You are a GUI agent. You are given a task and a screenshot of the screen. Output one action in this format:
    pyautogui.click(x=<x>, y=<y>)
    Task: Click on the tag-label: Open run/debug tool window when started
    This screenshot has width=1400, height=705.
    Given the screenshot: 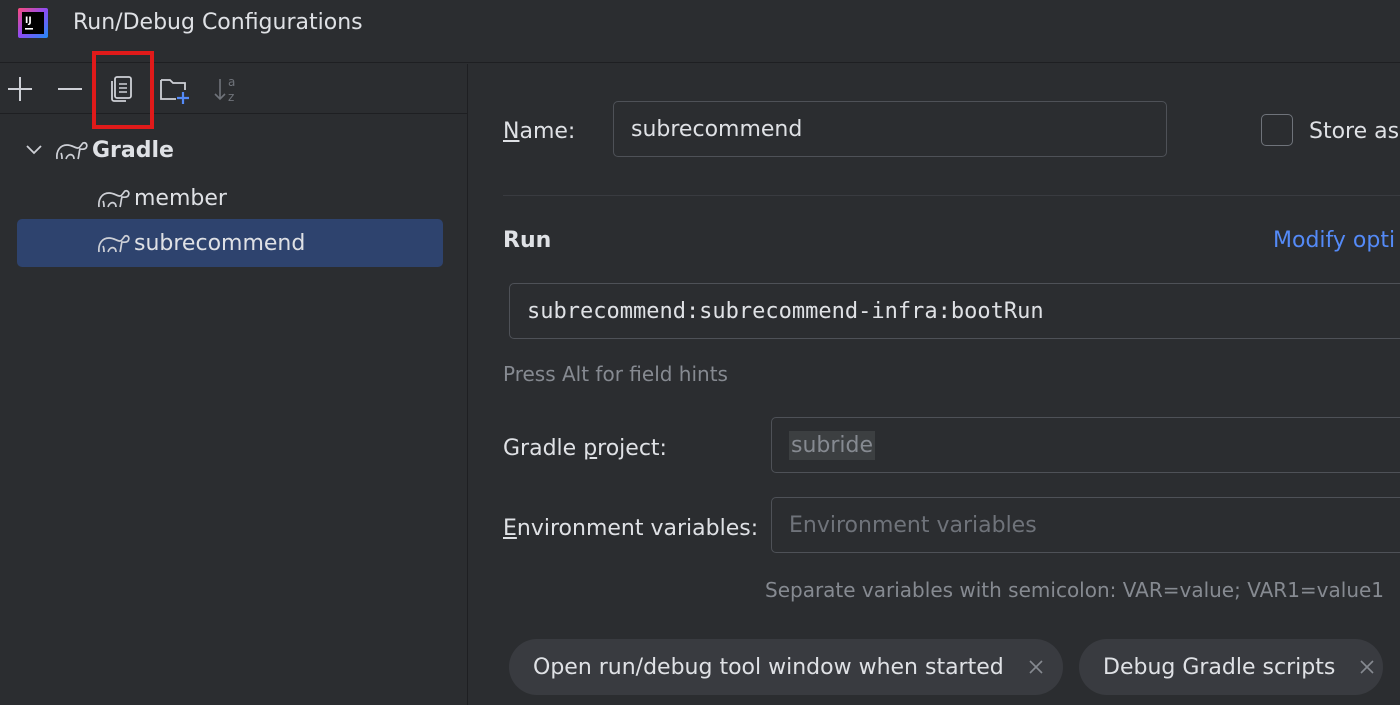 What is the action you would take?
    pyautogui.click(x=768, y=667)
    